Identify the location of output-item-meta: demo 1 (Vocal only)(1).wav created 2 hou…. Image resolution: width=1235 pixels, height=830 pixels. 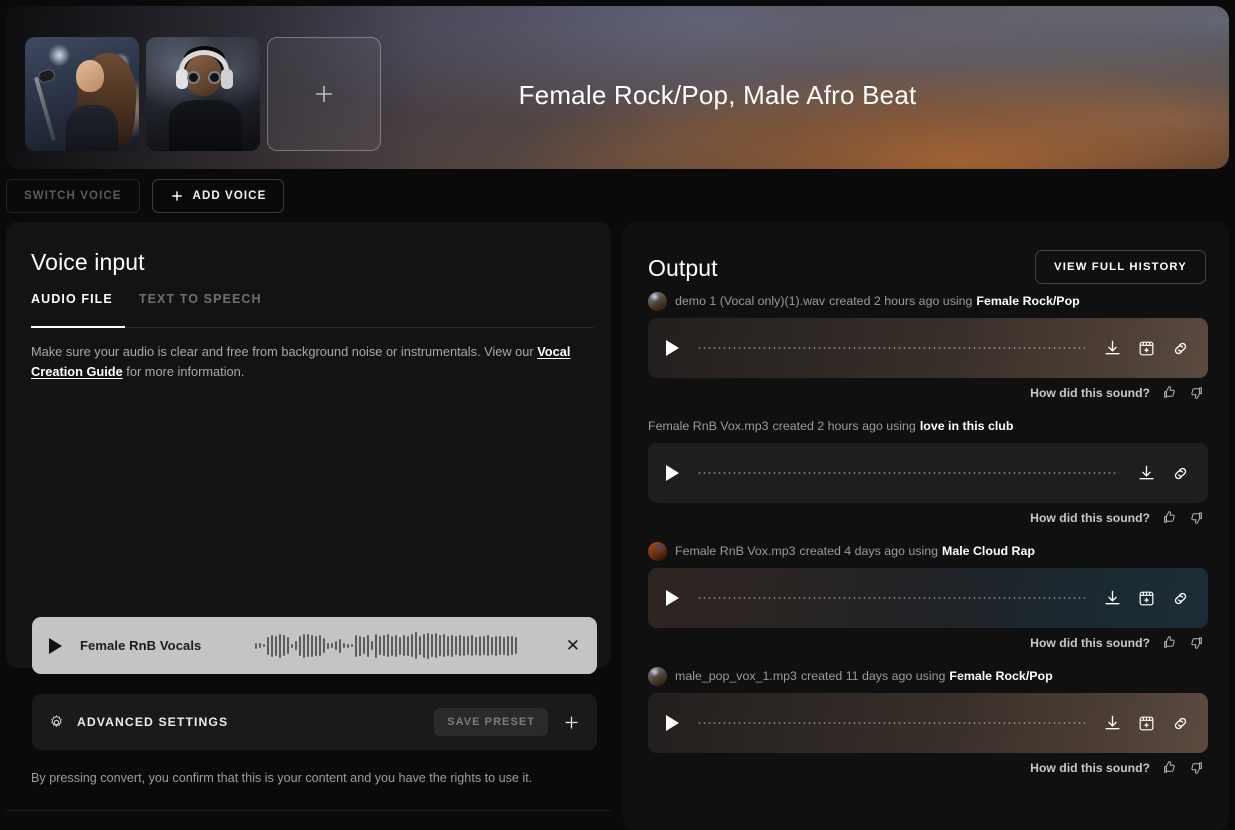
(928, 301).